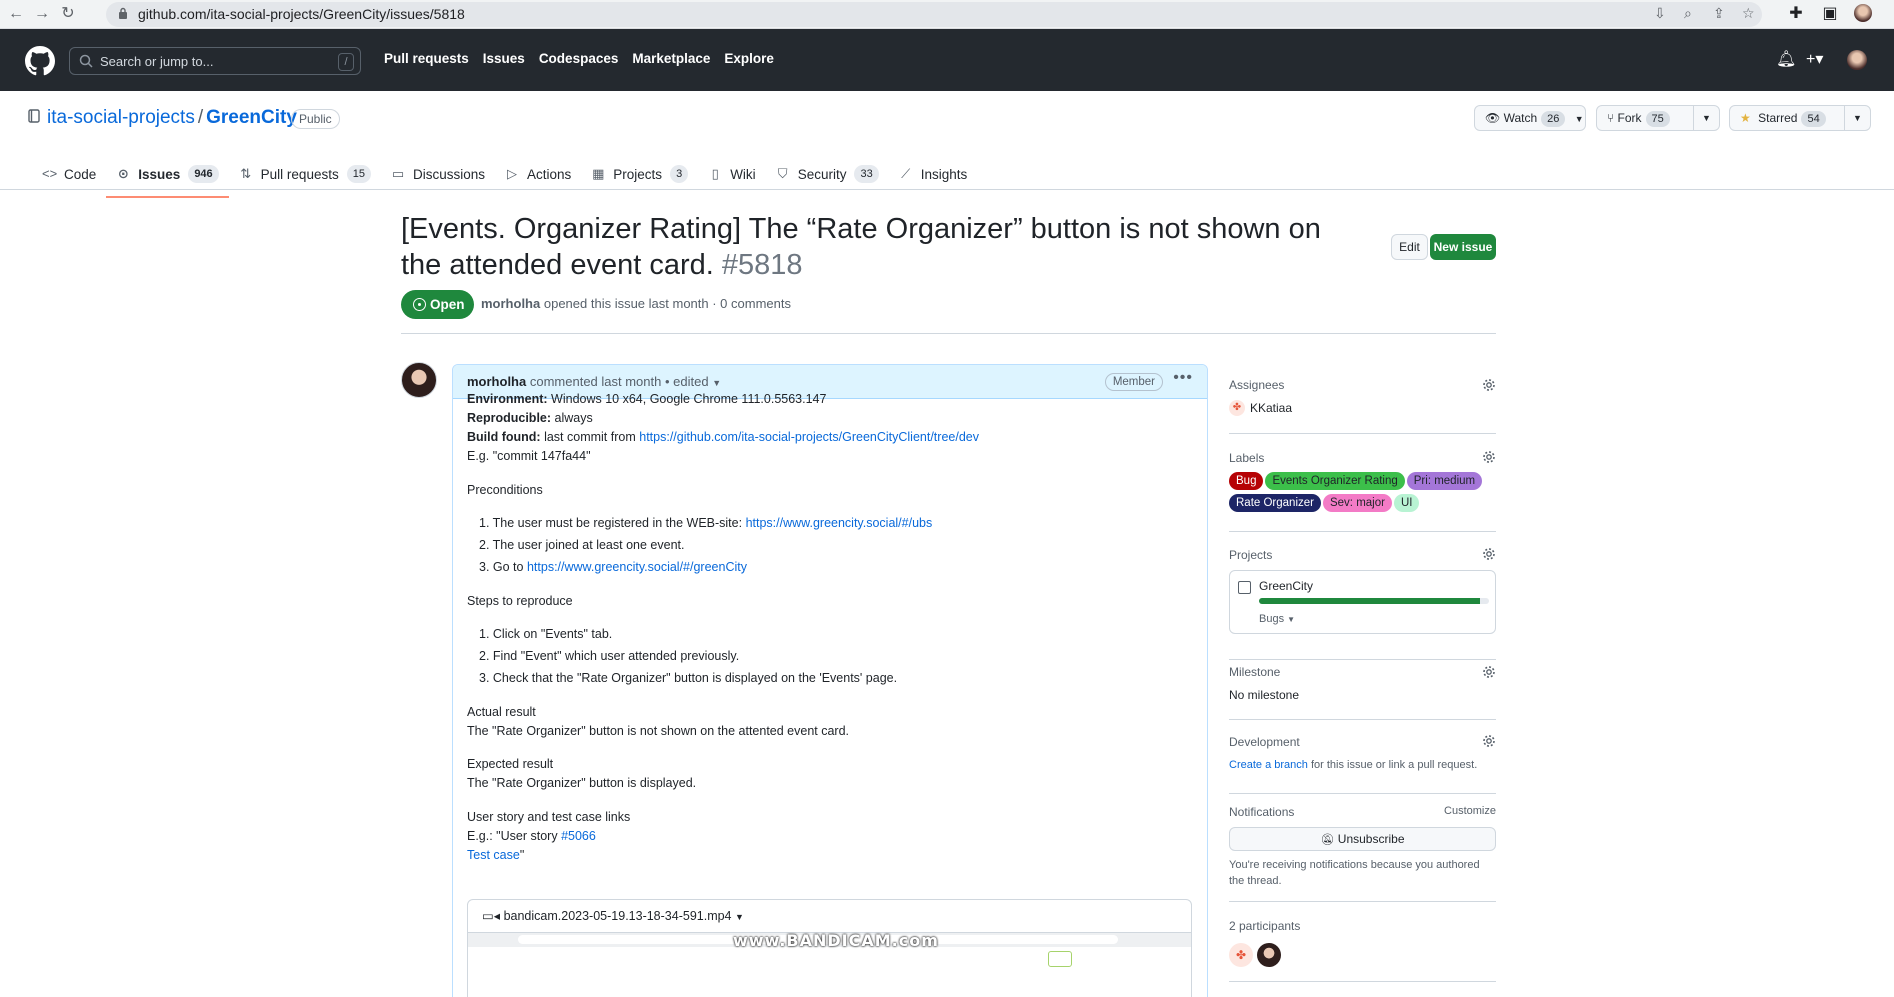  What do you see at coordinates (121, 117) in the screenshot?
I see `repo-owner-link: ita-social-projects` at bounding box center [121, 117].